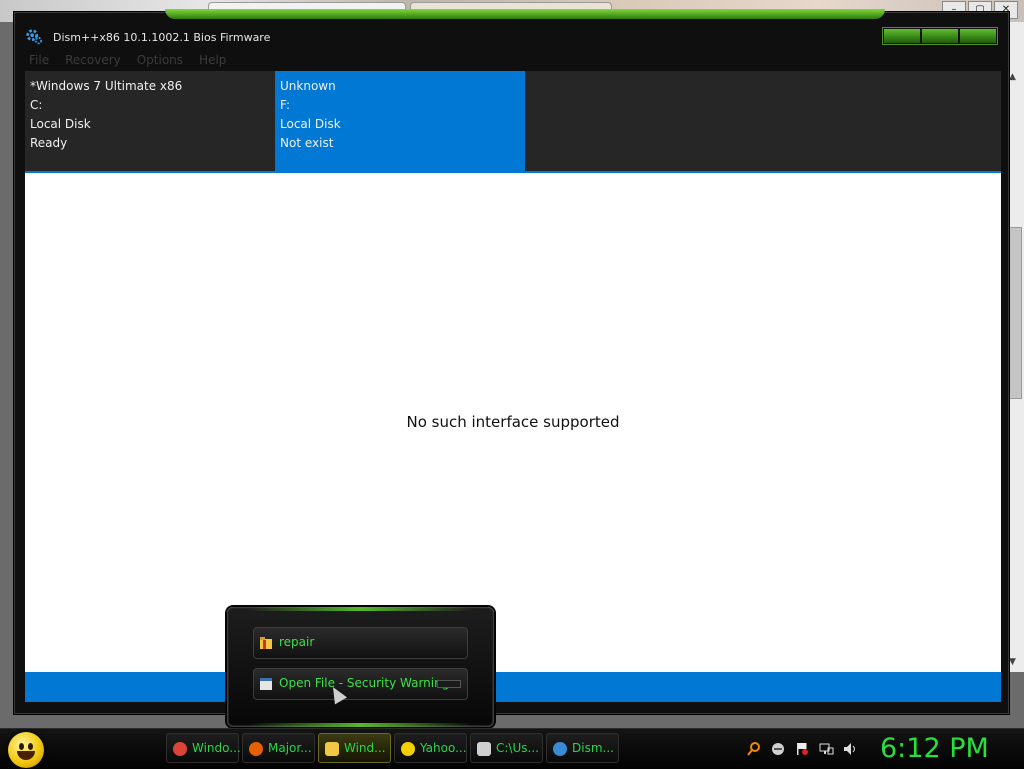 This screenshot has height=769, width=1024. What do you see at coordinates (902, 36) in the screenshot?
I see `minimize-button` at bounding box center [902, 36].